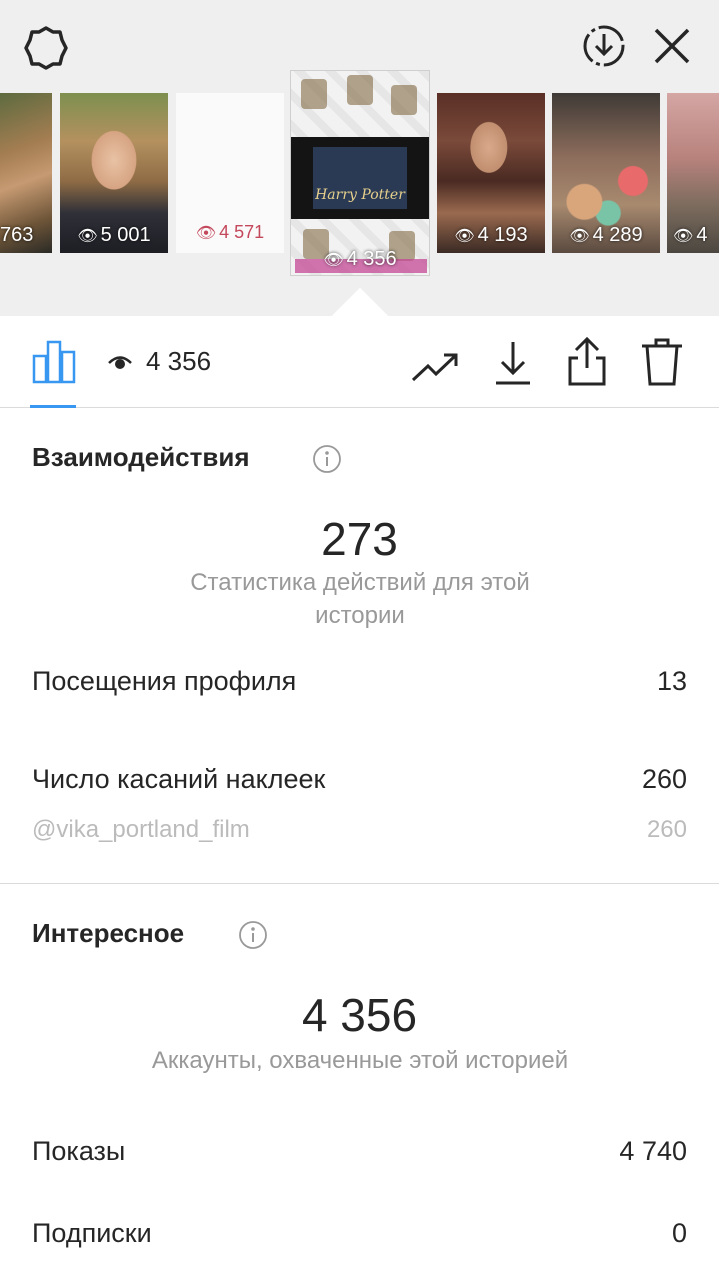  I want to click on story-thumbnail: 763, so click(26, 173).